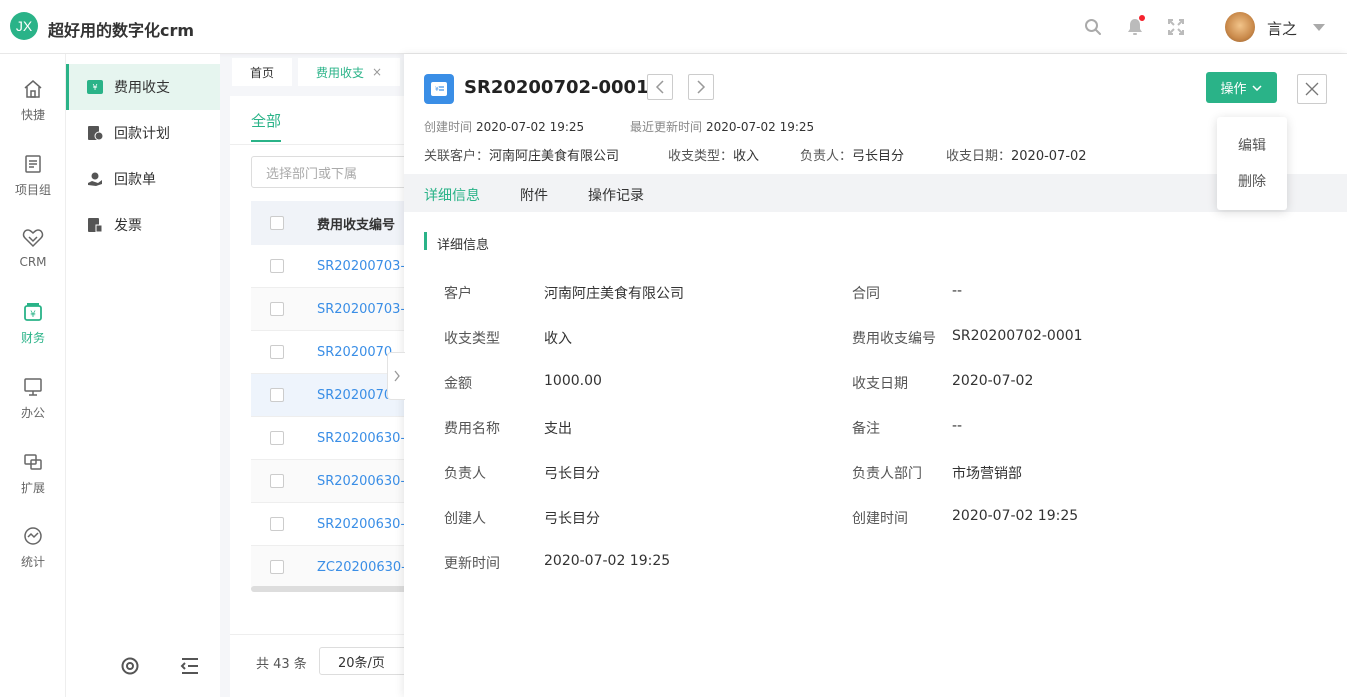 The height and width of the screenshot is (697, 1347). What do you see at coordinates (465, 519) in the screenshot?
I see `field-label: 创建人` at bounding box center [465, 519].